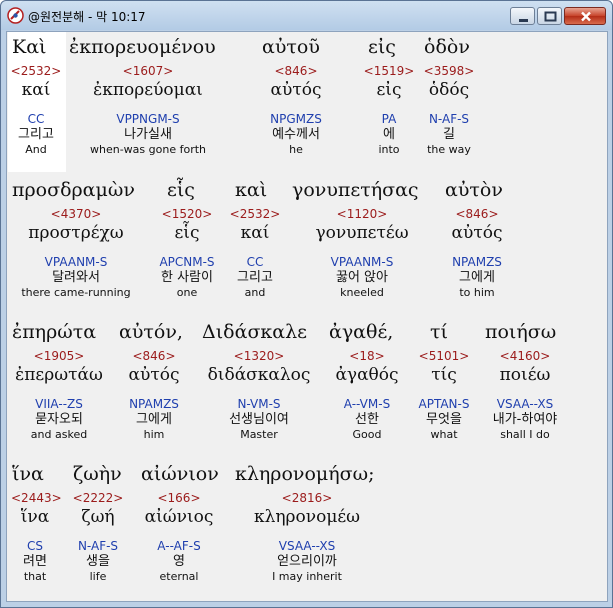 Image resolution: width=613 pixels, height=608 pixels. What do you see at coordinates (389, 71) in the screenshot?
I see `strong-number: <1519>` at bounding box center [389, 71].